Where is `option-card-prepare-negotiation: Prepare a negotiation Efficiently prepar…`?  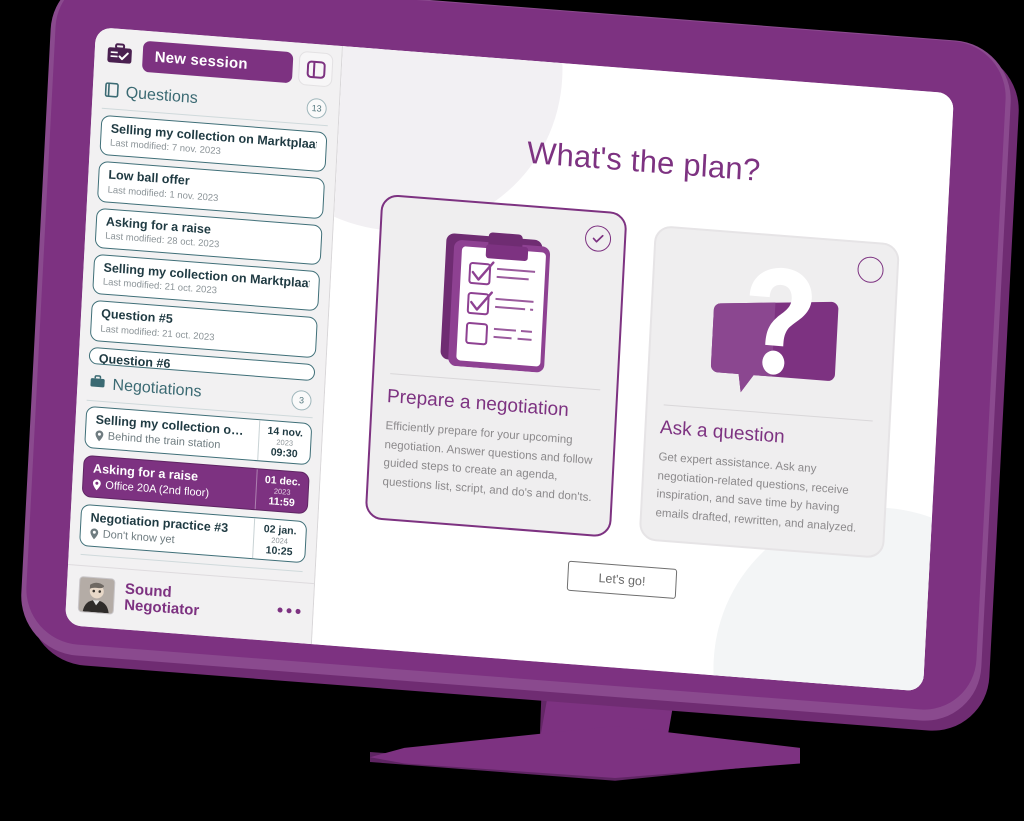
option-card-prepare-negotiation: Prepare a negotiation Efficiently prepar… is located at coordinates (496, 365).